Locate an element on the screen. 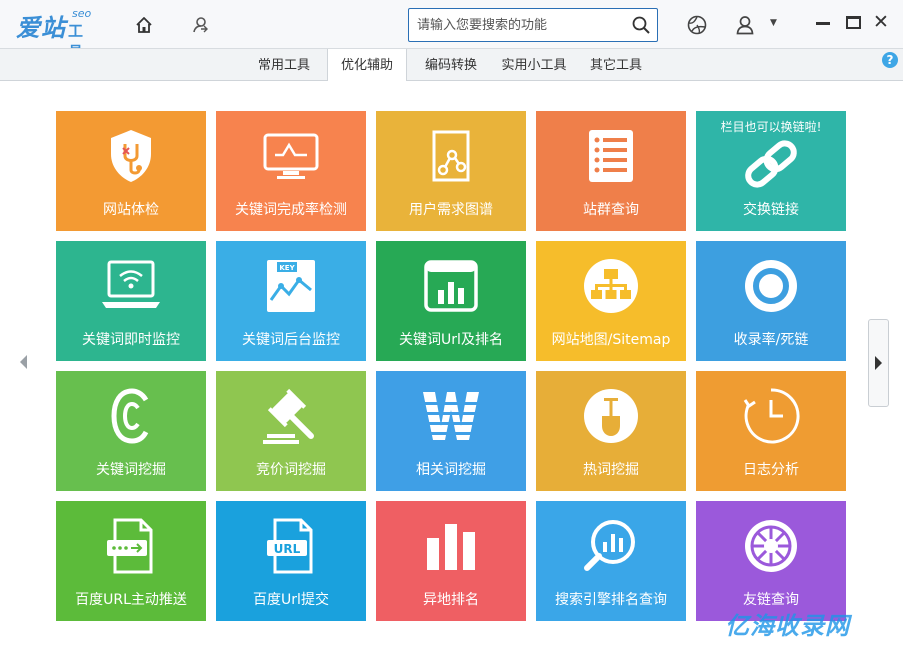 Image resolution: width=903 pixels, height=647 pixels. tile-keyword-url-ranking: 关键词Url及排名 is located at coordinates (451, 301).